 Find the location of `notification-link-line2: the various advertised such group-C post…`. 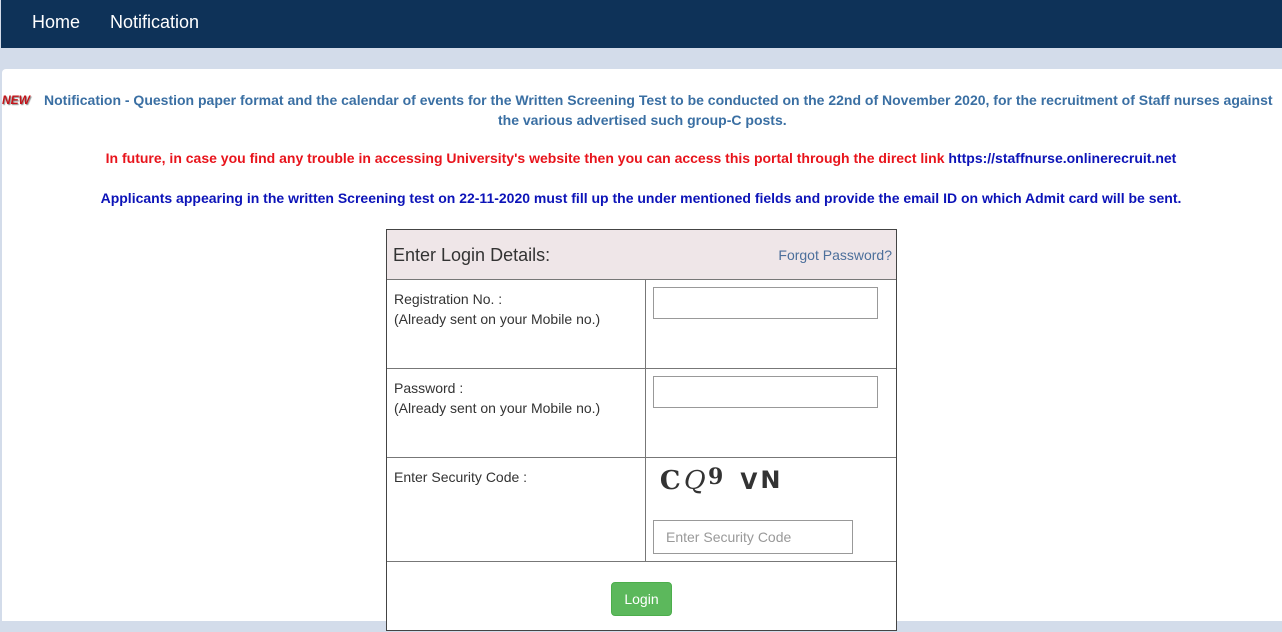

notification-link-line2: the various advertised such group-C post… is located at coordinates (642, 120).